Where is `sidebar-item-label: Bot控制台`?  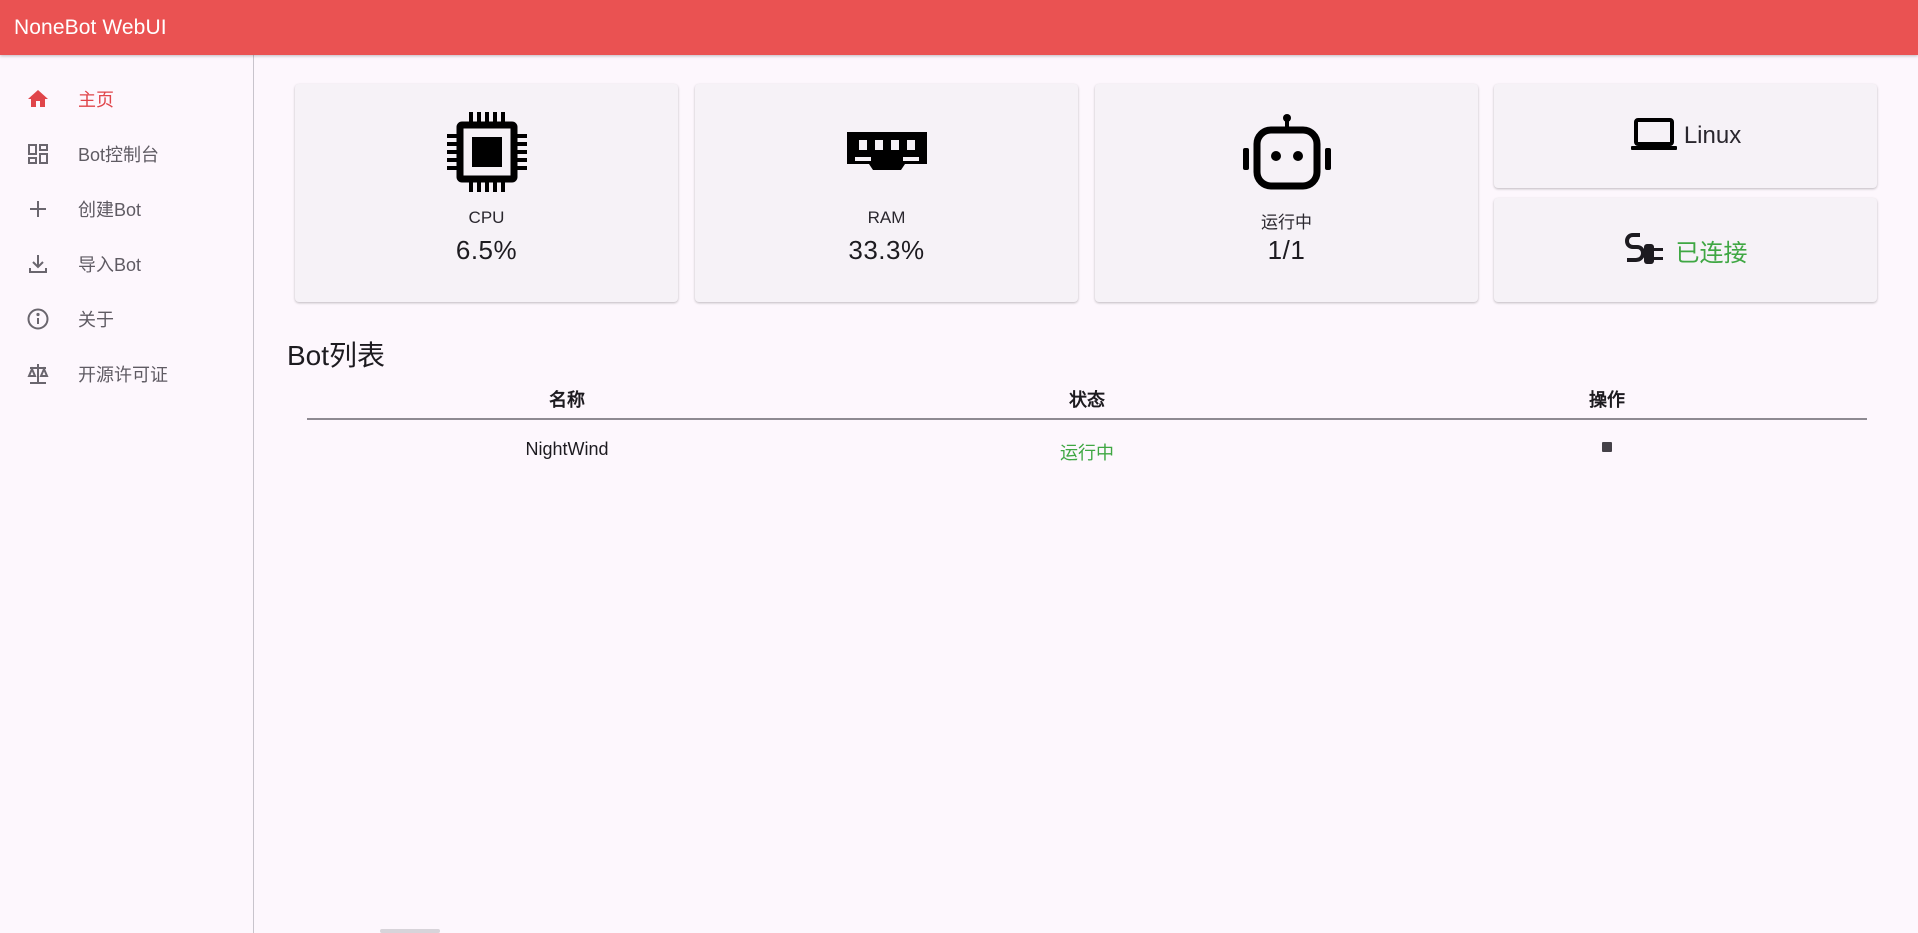 sidebar-item-label: Bot控制台 is located at coordinates (119, 155).